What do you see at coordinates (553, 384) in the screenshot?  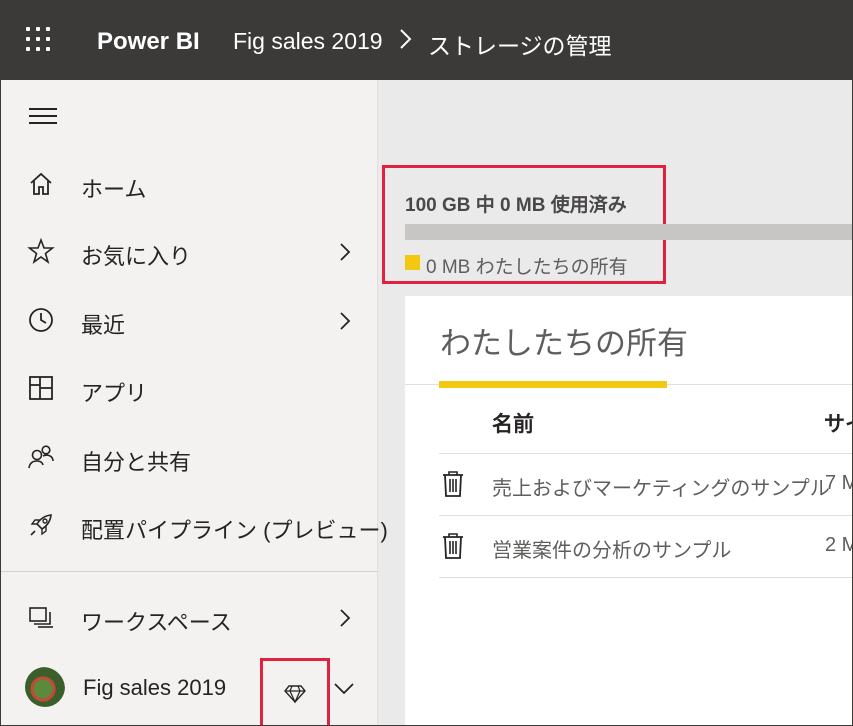 I see `active-tab-indicator` at bounding box center [553, 384].